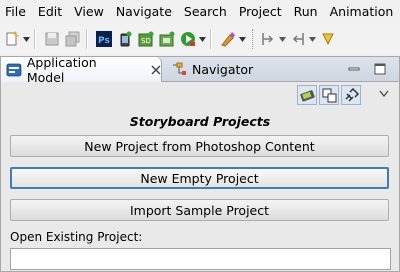 The image size is (400, 272). What do you see at coordinates (351, 95) in the screenshot?
I see `link-editor-icon` at bounding box center [351, 95].